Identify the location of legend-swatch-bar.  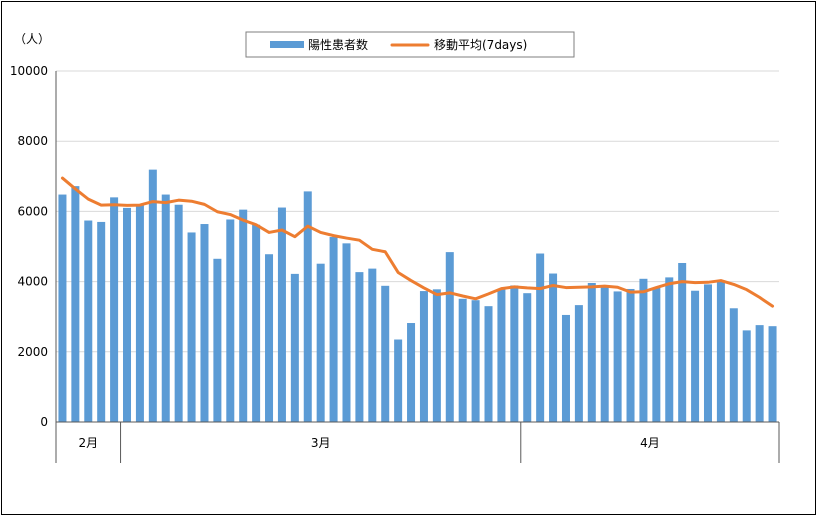
(287, 44).